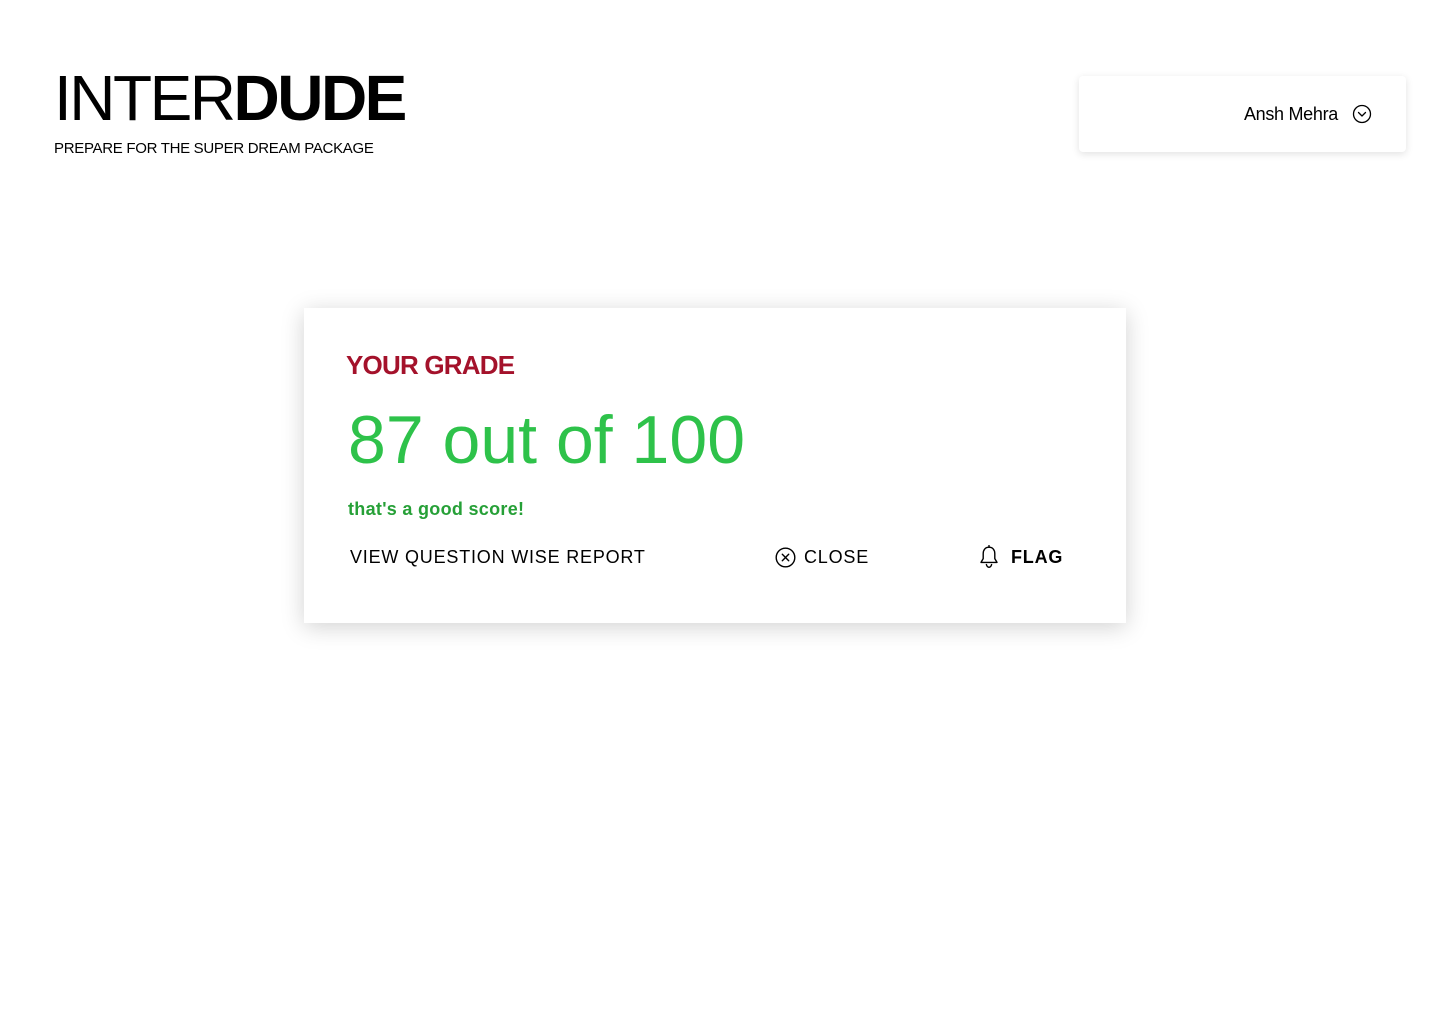 This screenshot has height=1024, width=1440. Describe the element at coordinates (320, 98) in the screenshot. I see `logo-bold-text: DUDE` at that location.